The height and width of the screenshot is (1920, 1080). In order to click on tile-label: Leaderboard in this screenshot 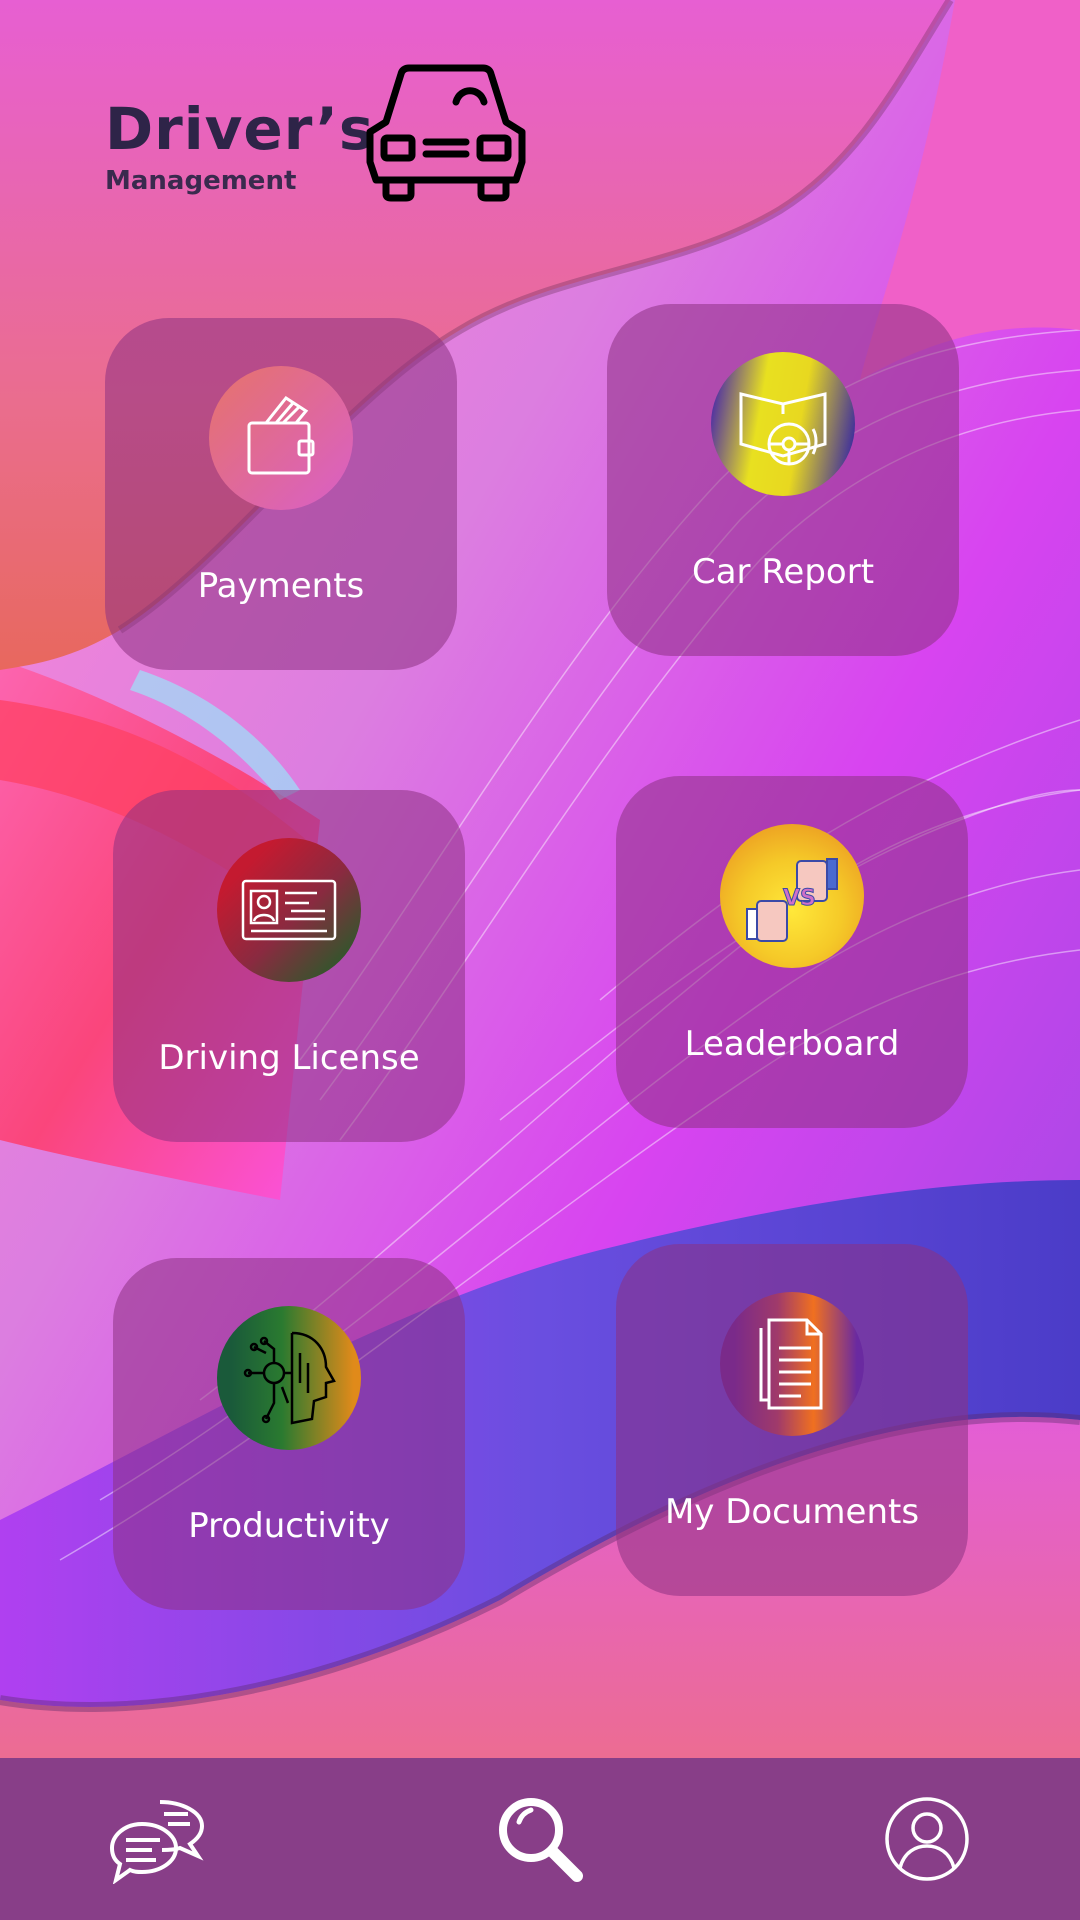, I will do `click(792, 1044)`.